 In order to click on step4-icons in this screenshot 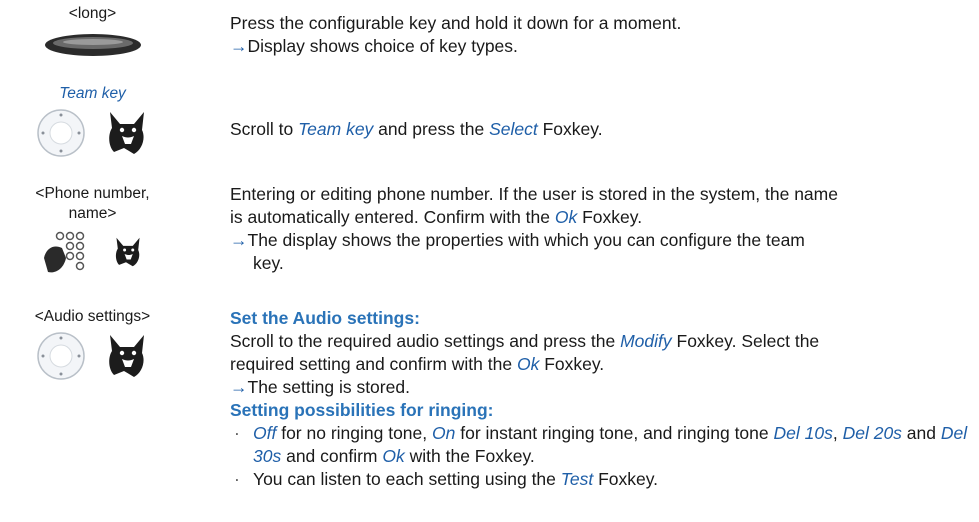, I will do `click(92, 356)`.